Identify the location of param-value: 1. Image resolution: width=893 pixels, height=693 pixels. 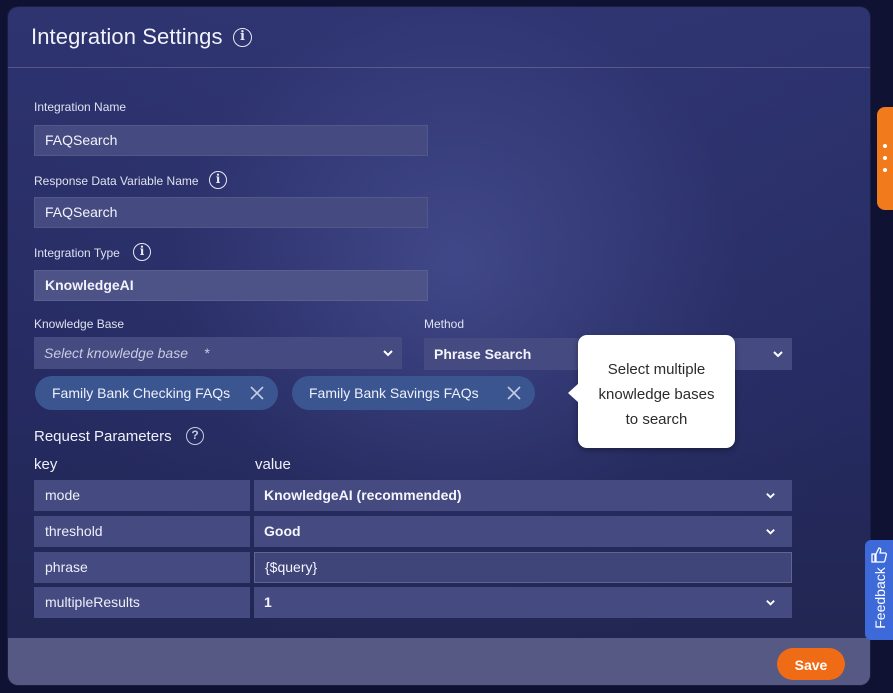
(268, 602).